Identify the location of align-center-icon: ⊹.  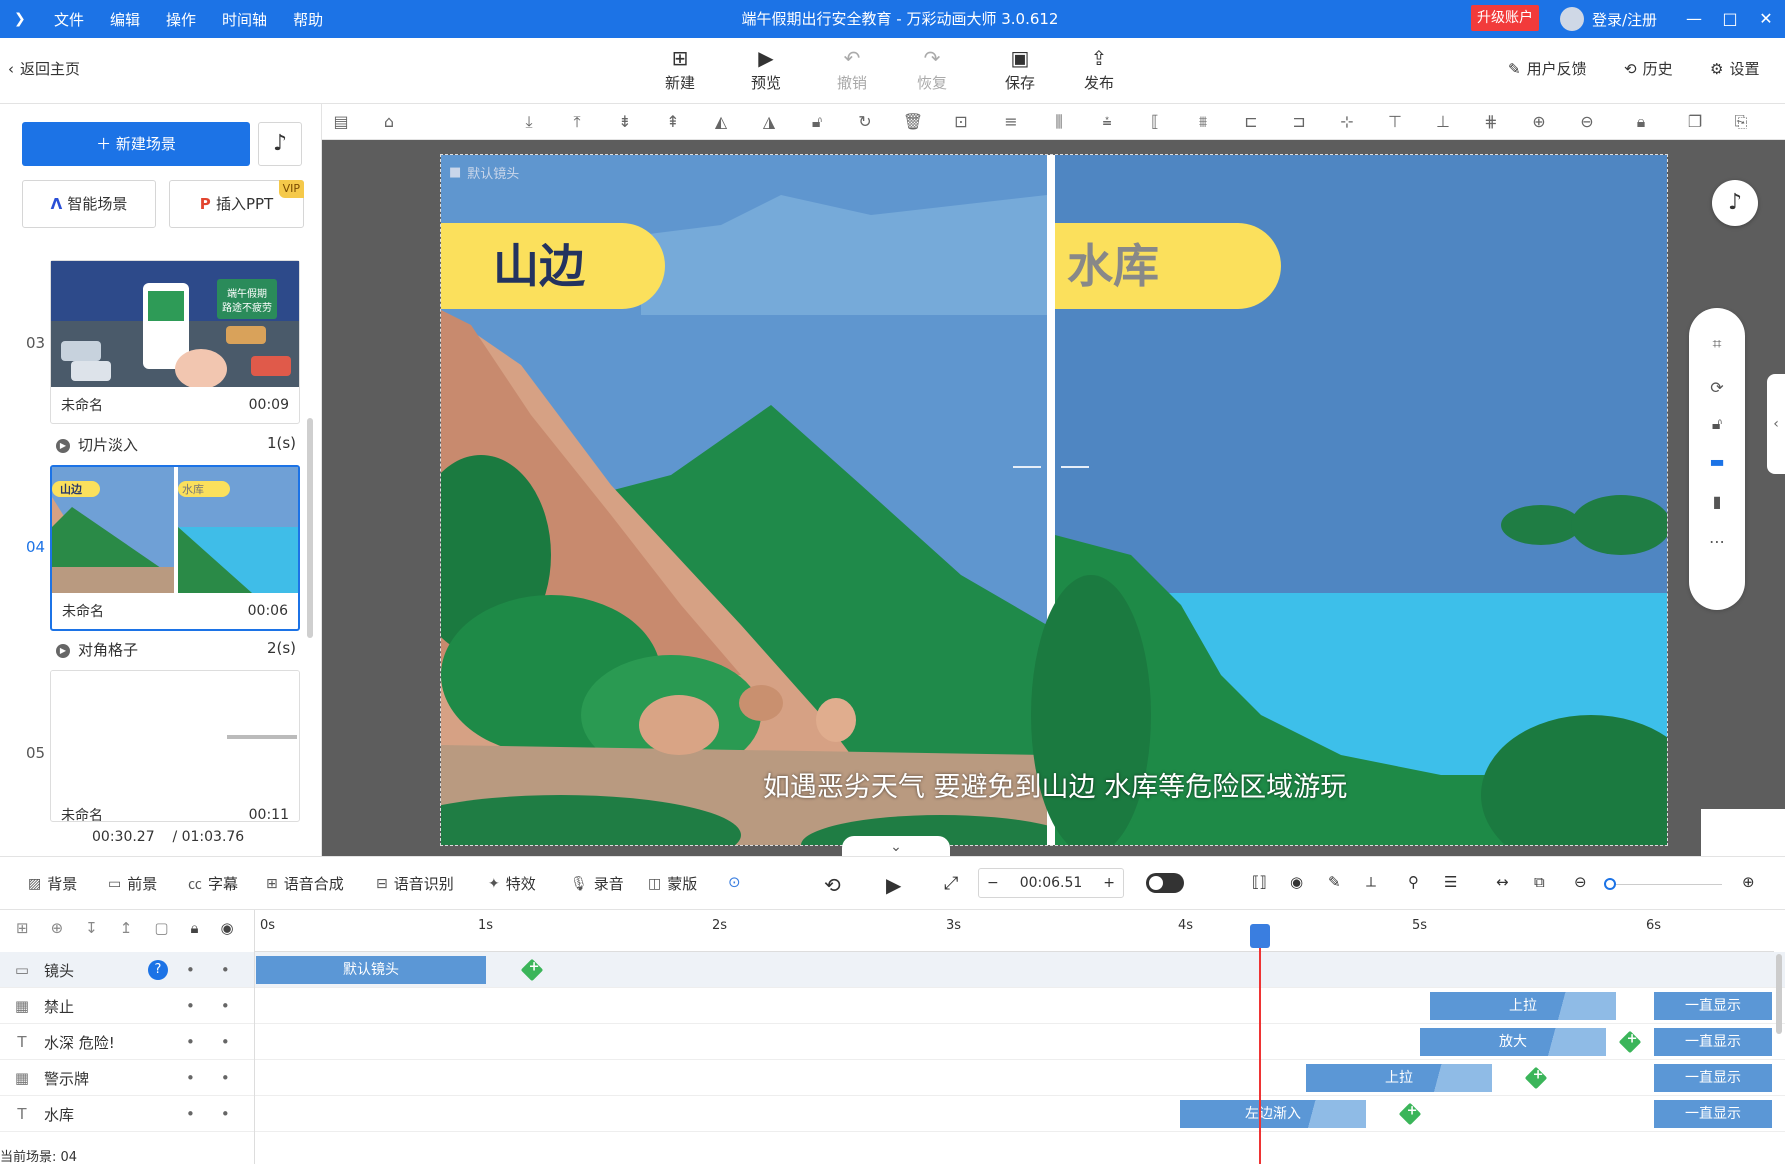
(1347, 122).